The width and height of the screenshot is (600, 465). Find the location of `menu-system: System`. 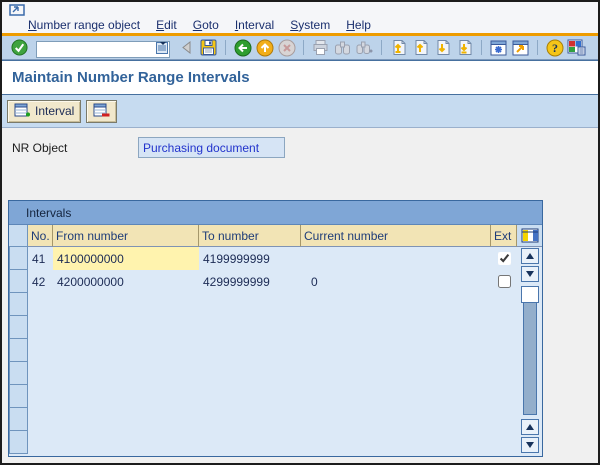

menu-system: System is located at coordinates (310, 25).